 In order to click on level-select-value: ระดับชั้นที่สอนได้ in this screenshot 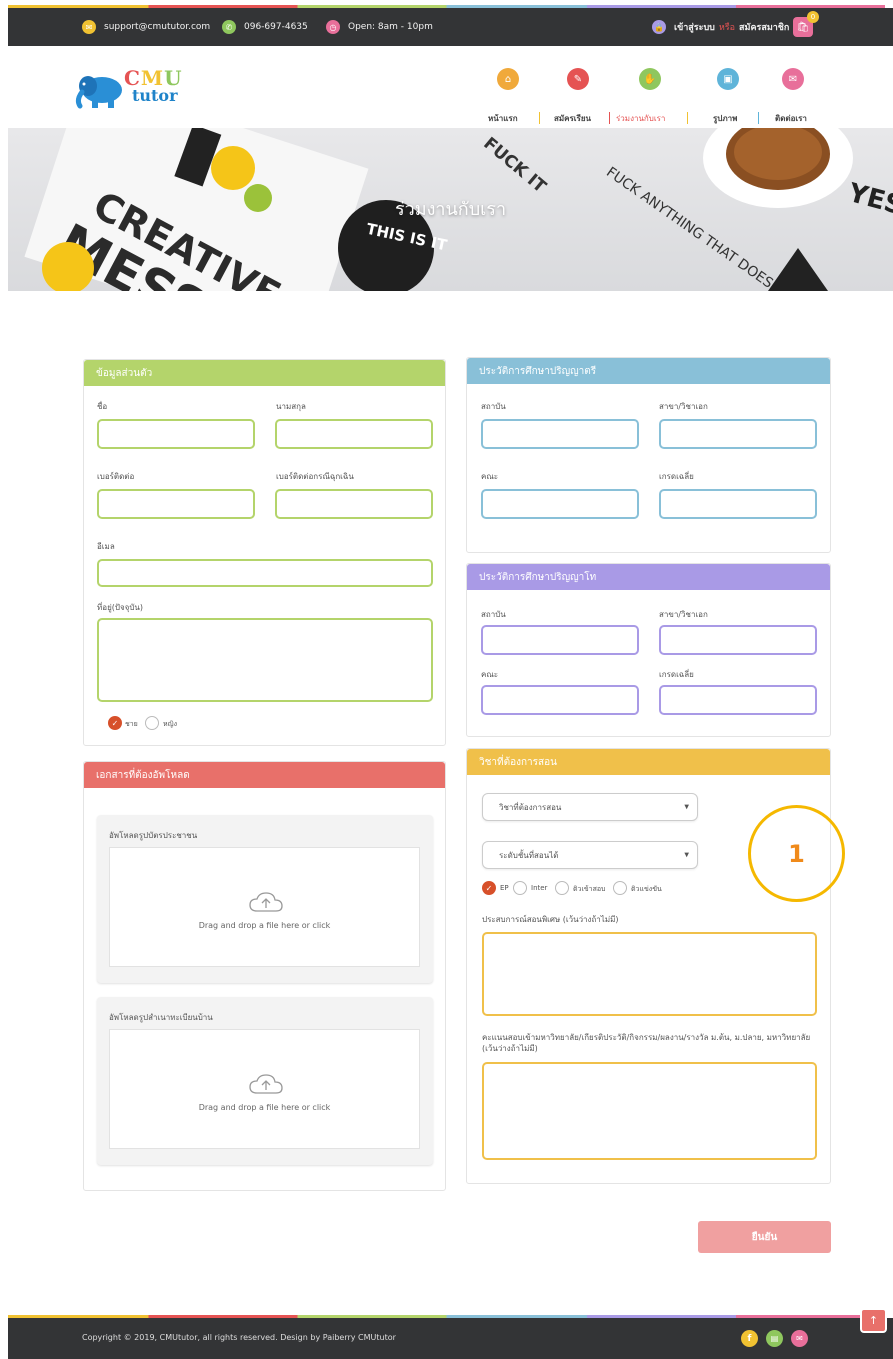, I will do `click(529, 855)`.